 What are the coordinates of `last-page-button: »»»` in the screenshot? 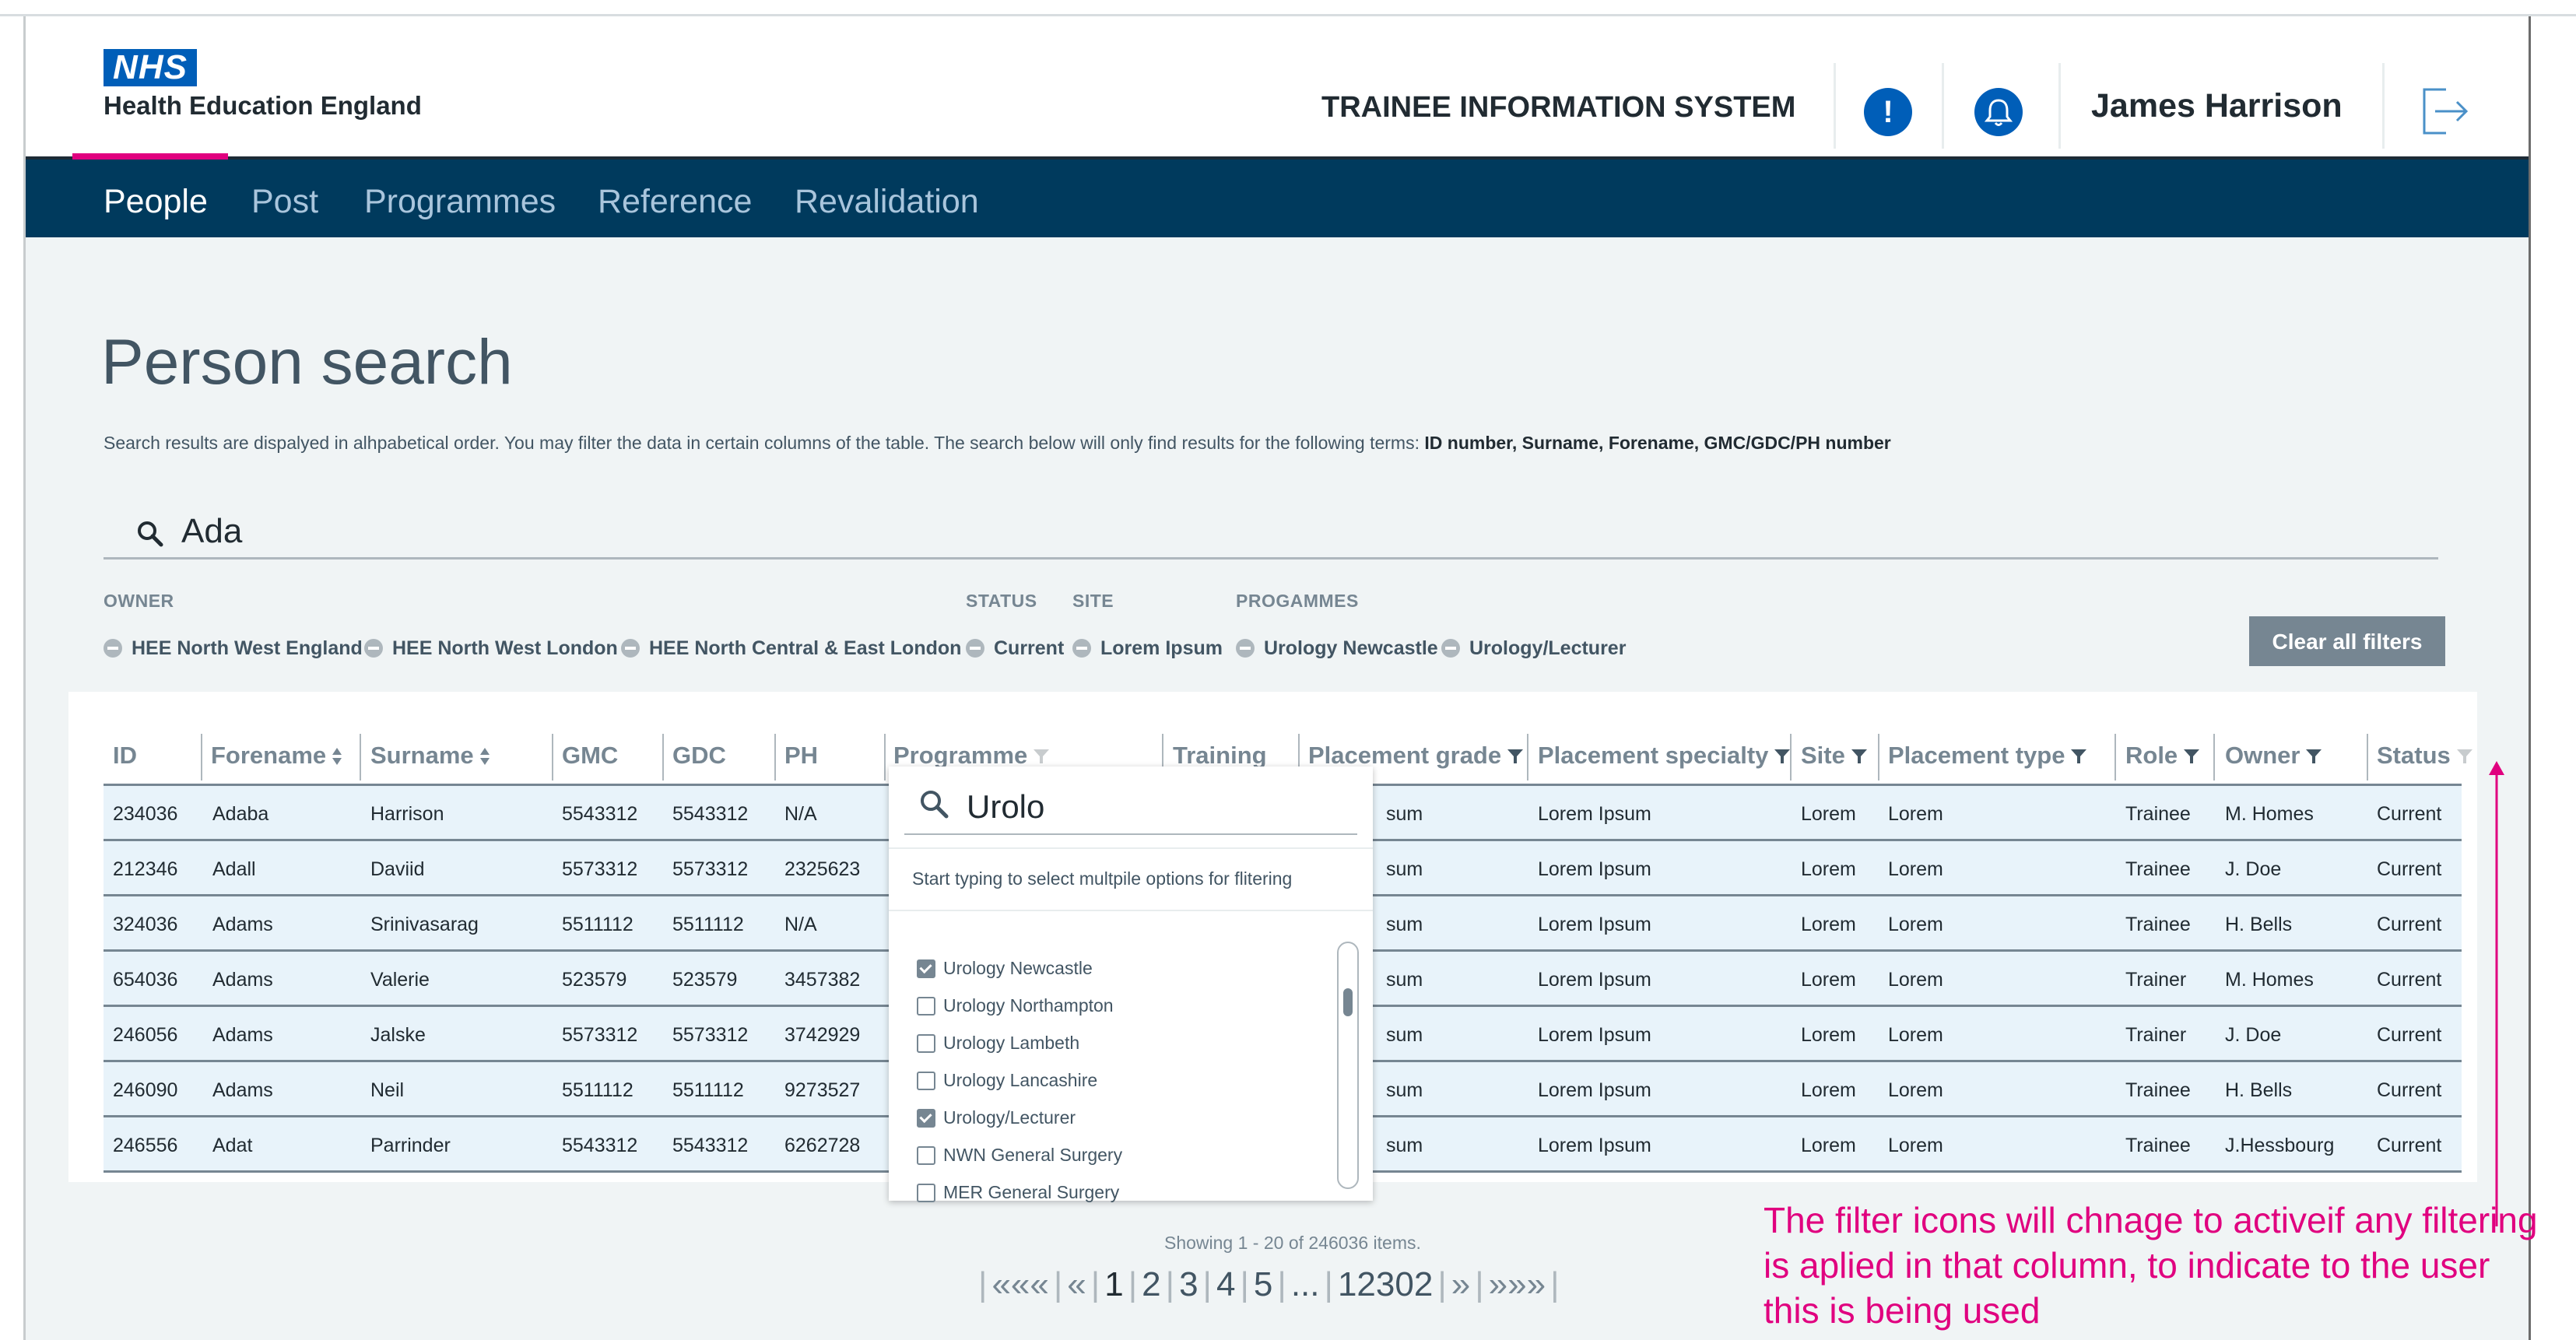 It's located at (1518, 1284).